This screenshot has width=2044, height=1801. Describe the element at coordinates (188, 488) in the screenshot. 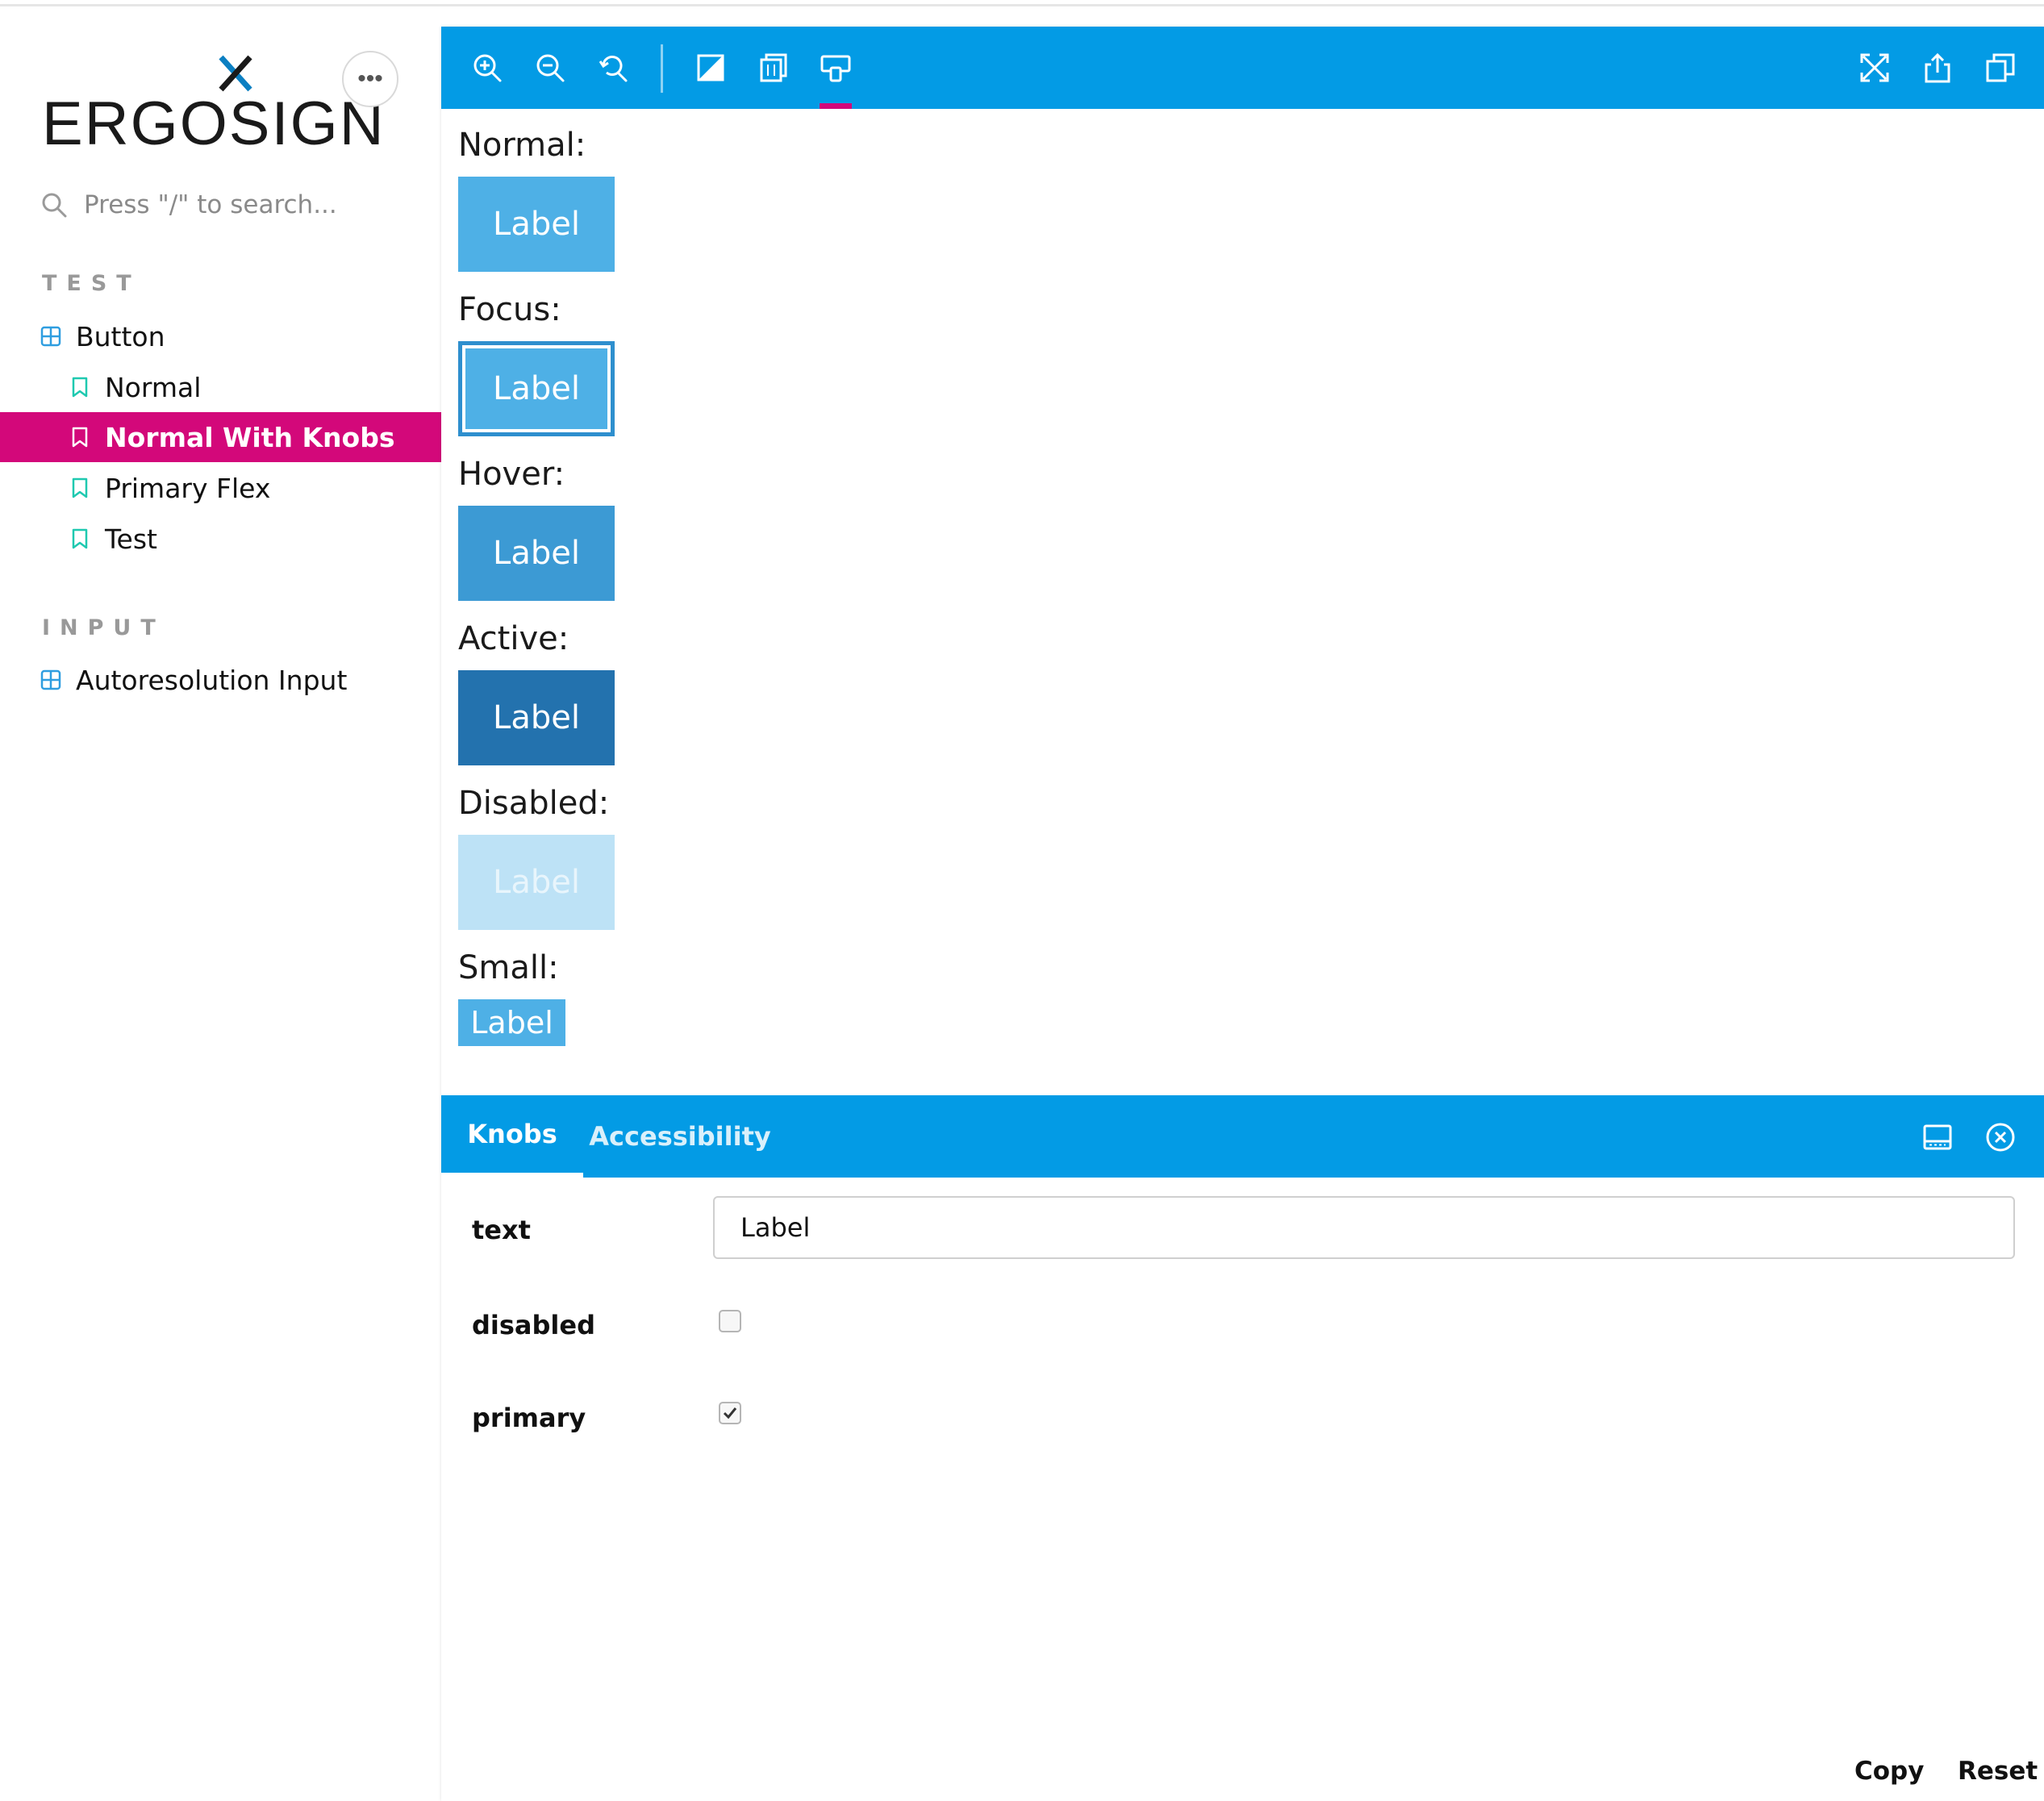

I see `sidebar-item-label: Primary Flex` at that location.